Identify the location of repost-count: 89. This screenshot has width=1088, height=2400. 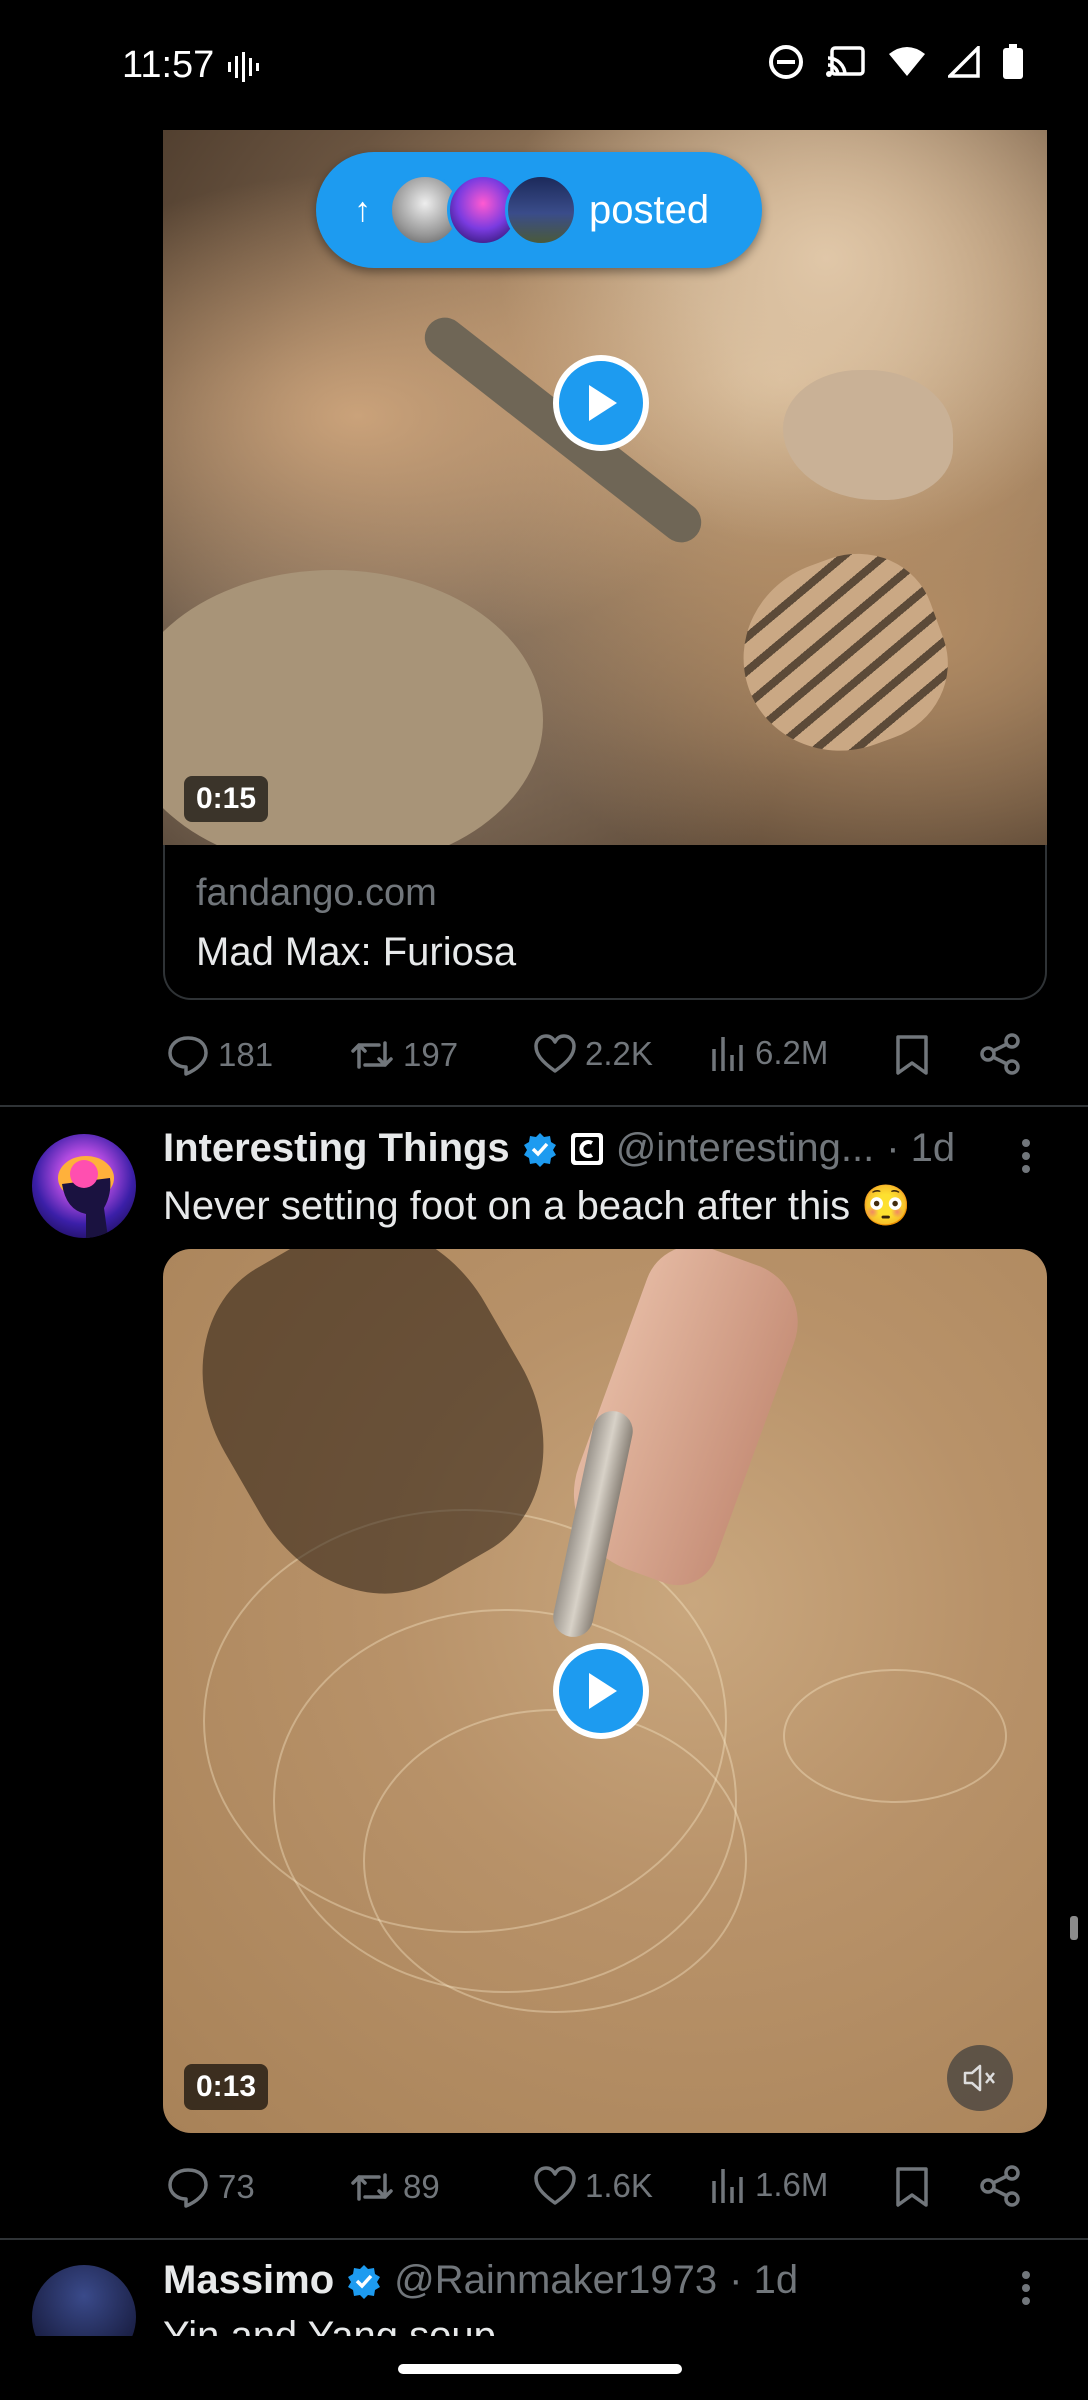
(421, 2186).